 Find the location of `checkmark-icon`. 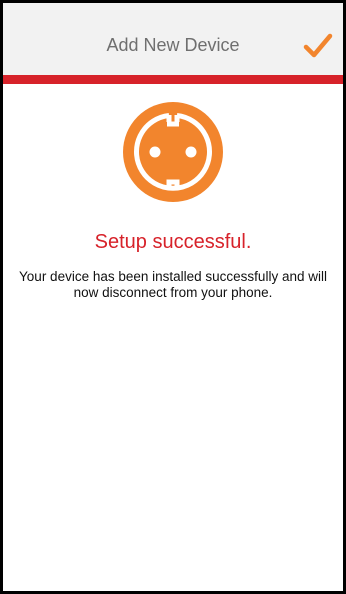

checkmark-icon is located at coordinates (318, 45).